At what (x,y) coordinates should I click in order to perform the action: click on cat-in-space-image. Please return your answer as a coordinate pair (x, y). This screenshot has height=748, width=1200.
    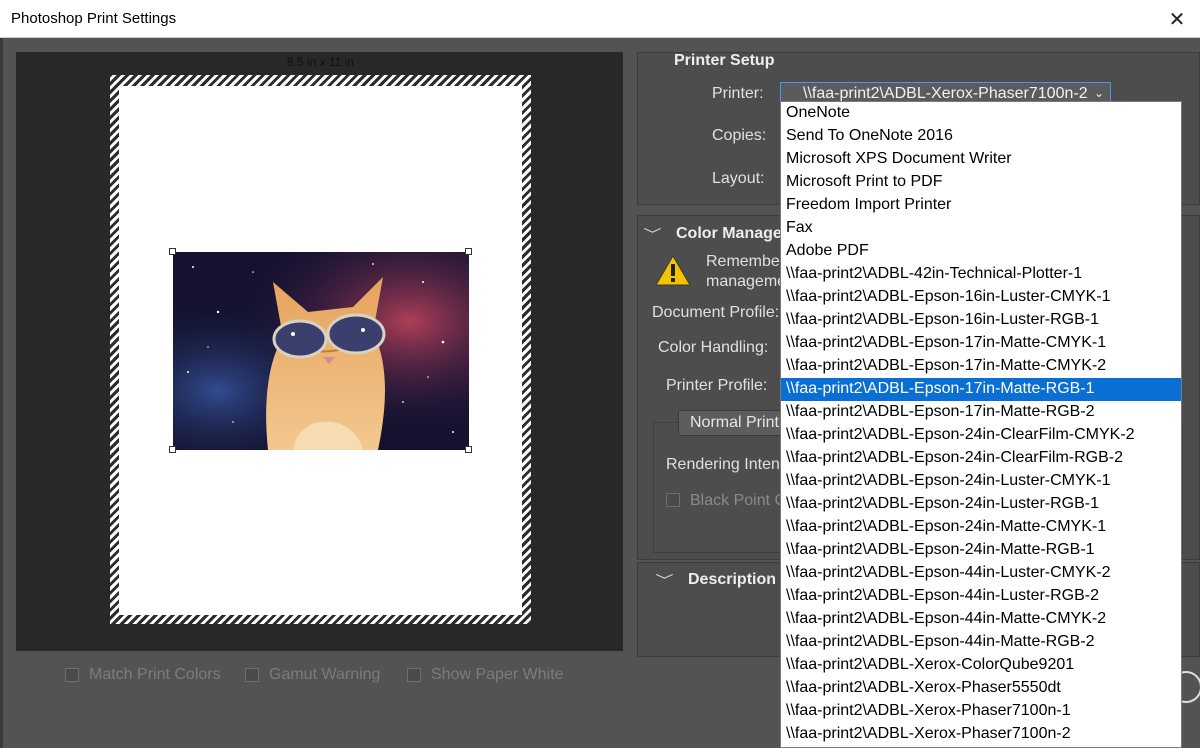
    Looking at the image, I should click on (321, 351).